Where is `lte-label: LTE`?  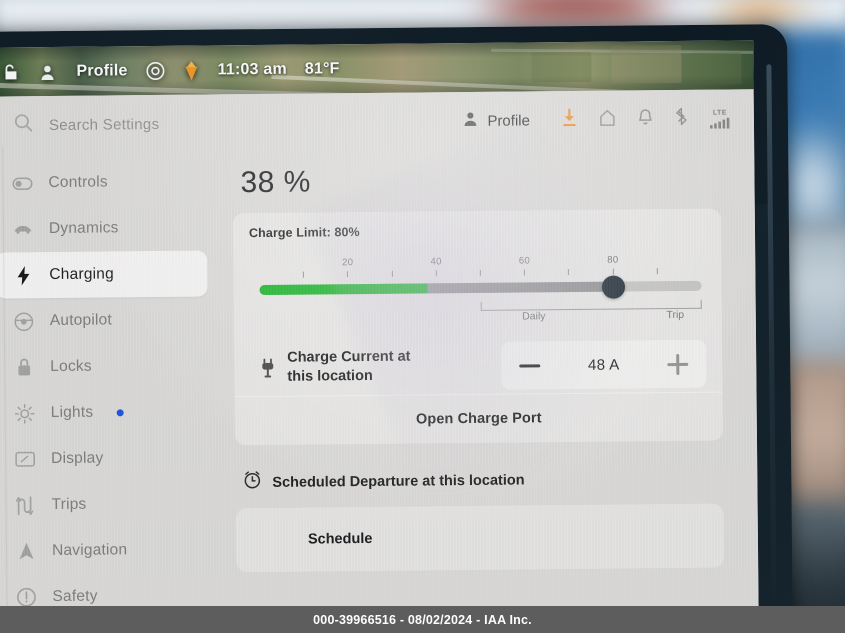
lte-label: LTE is located at coordinates (719, 113).